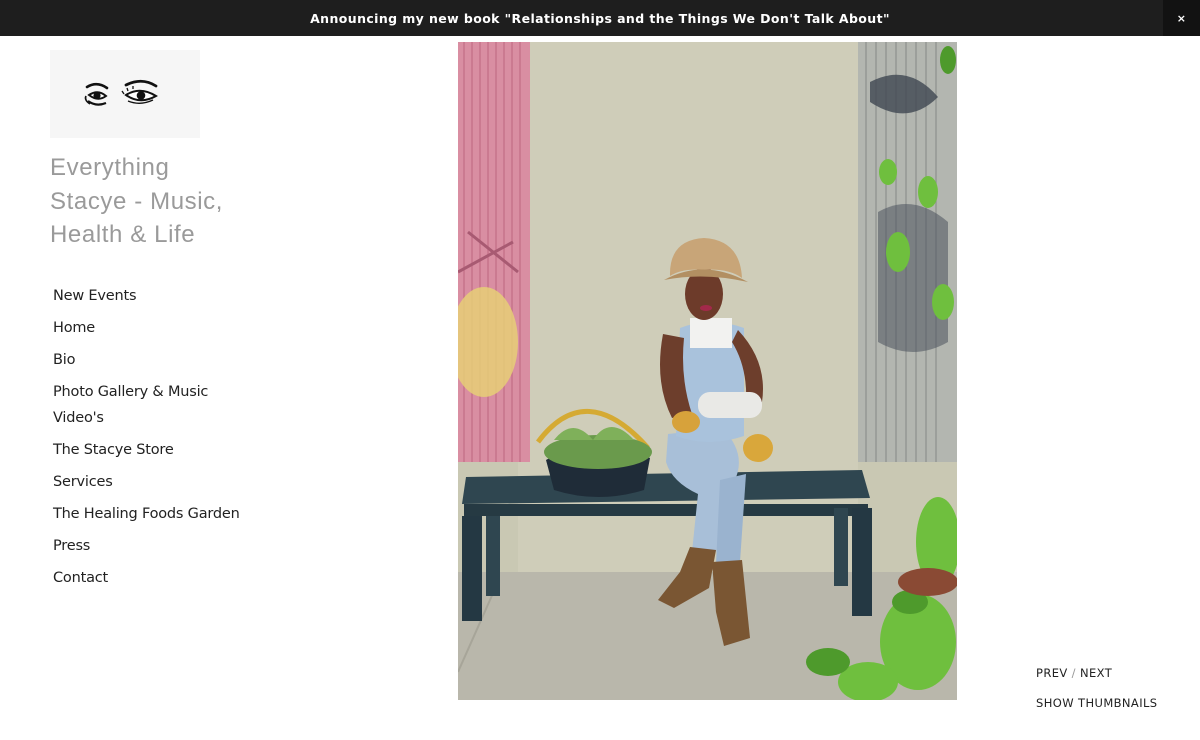 Image resolution: width=1200 pixels, height=740 pixels. Describe the element at coordinates (148, 405) in the screenshot. I see `nav-item-photo-gallery: Photo Gallery & Music Video's` at that location.